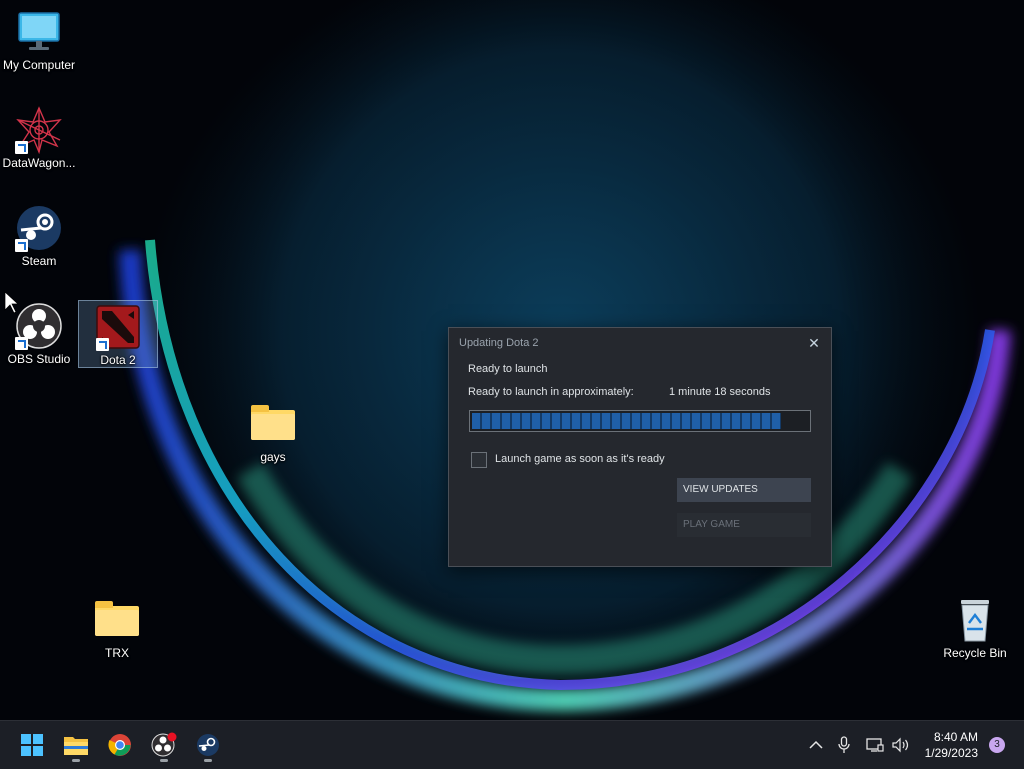 This screenshot has height=769, width=1024. I want to click on launch-when-ready-checkbox, so click(479, 460).